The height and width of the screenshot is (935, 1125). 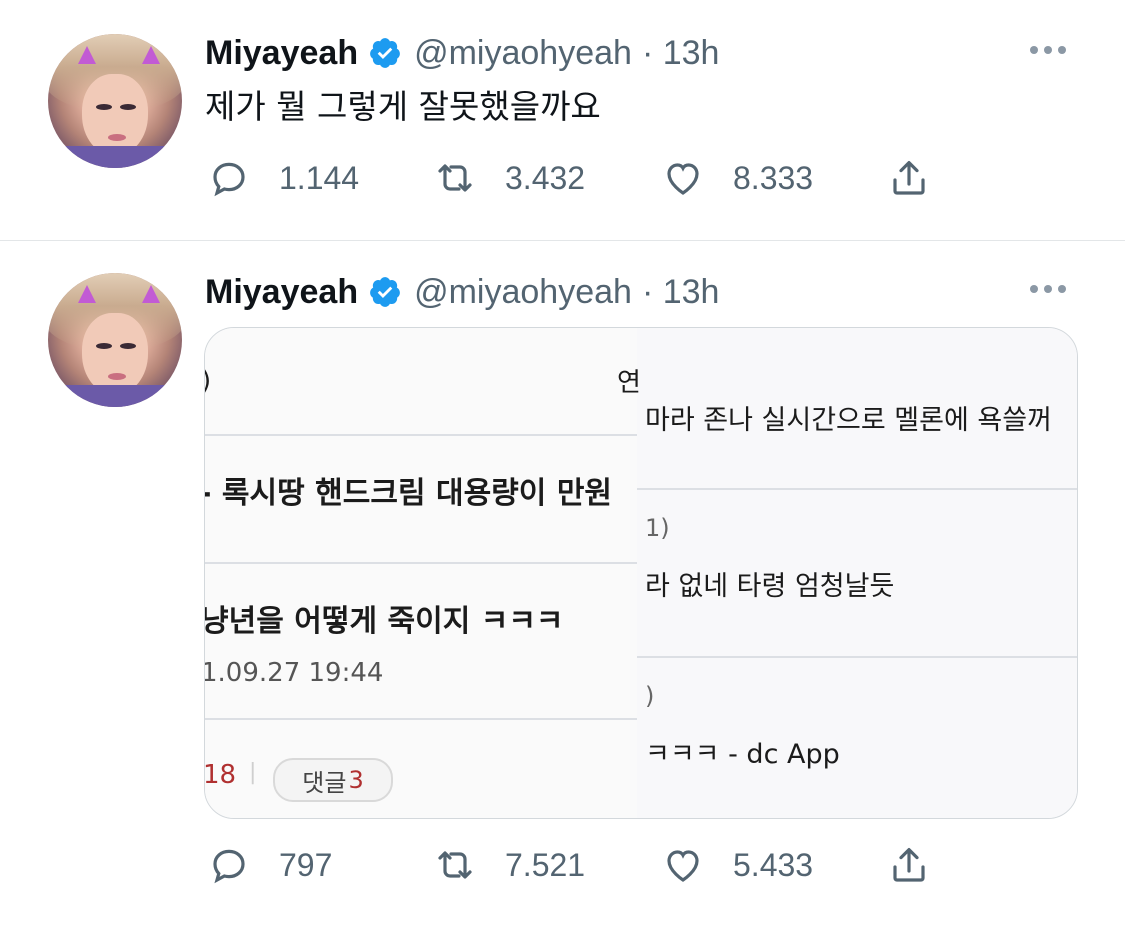 What do you see at coordinates (294, 673) in the screenshot?
I see `media-date: 1.09.27 19:44` at bounding box center [294, 673].